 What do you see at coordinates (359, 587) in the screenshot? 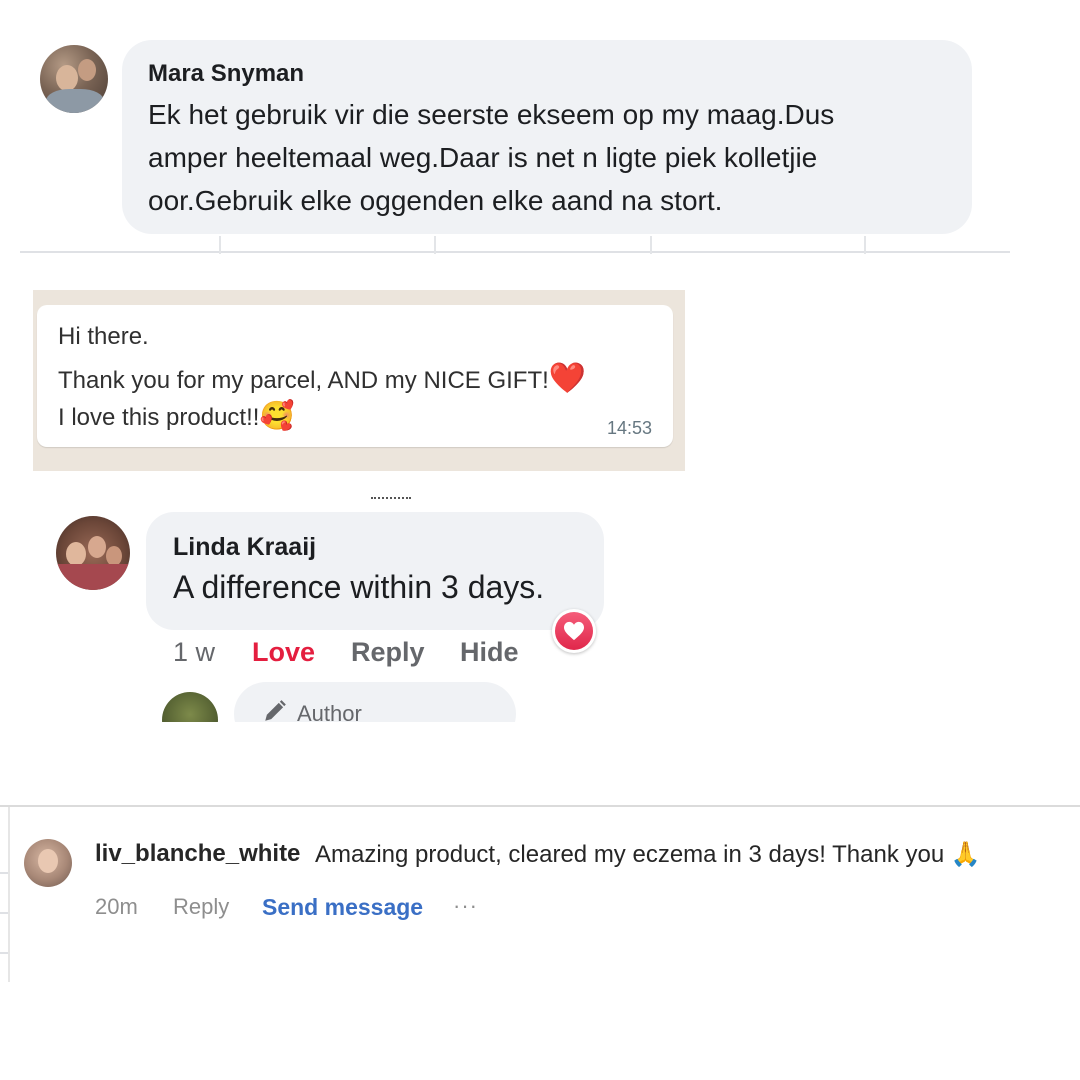
I see `linda-comment-text: A difference within 3 days.` at bounding box center [359, 587].